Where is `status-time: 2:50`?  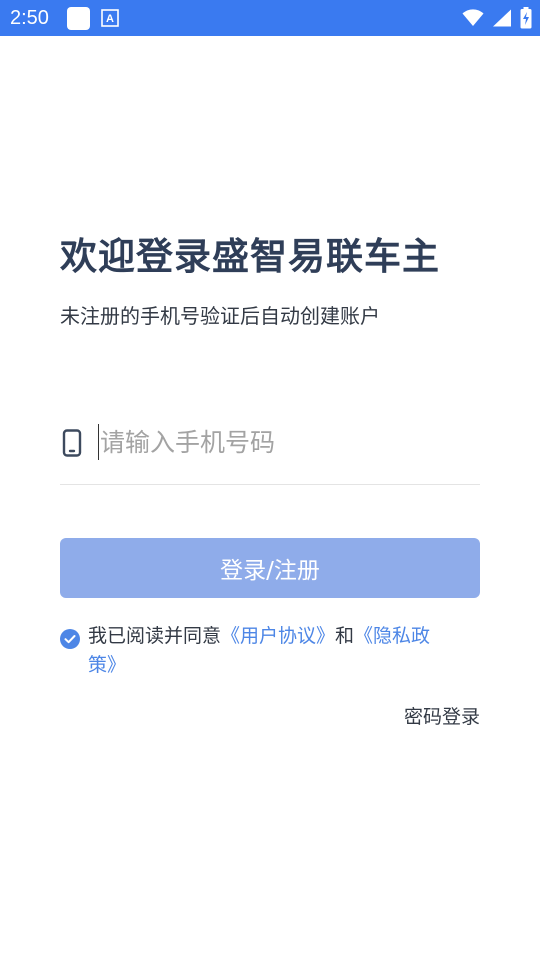 status-time: 2:50 is located at coordinates (29, 18).